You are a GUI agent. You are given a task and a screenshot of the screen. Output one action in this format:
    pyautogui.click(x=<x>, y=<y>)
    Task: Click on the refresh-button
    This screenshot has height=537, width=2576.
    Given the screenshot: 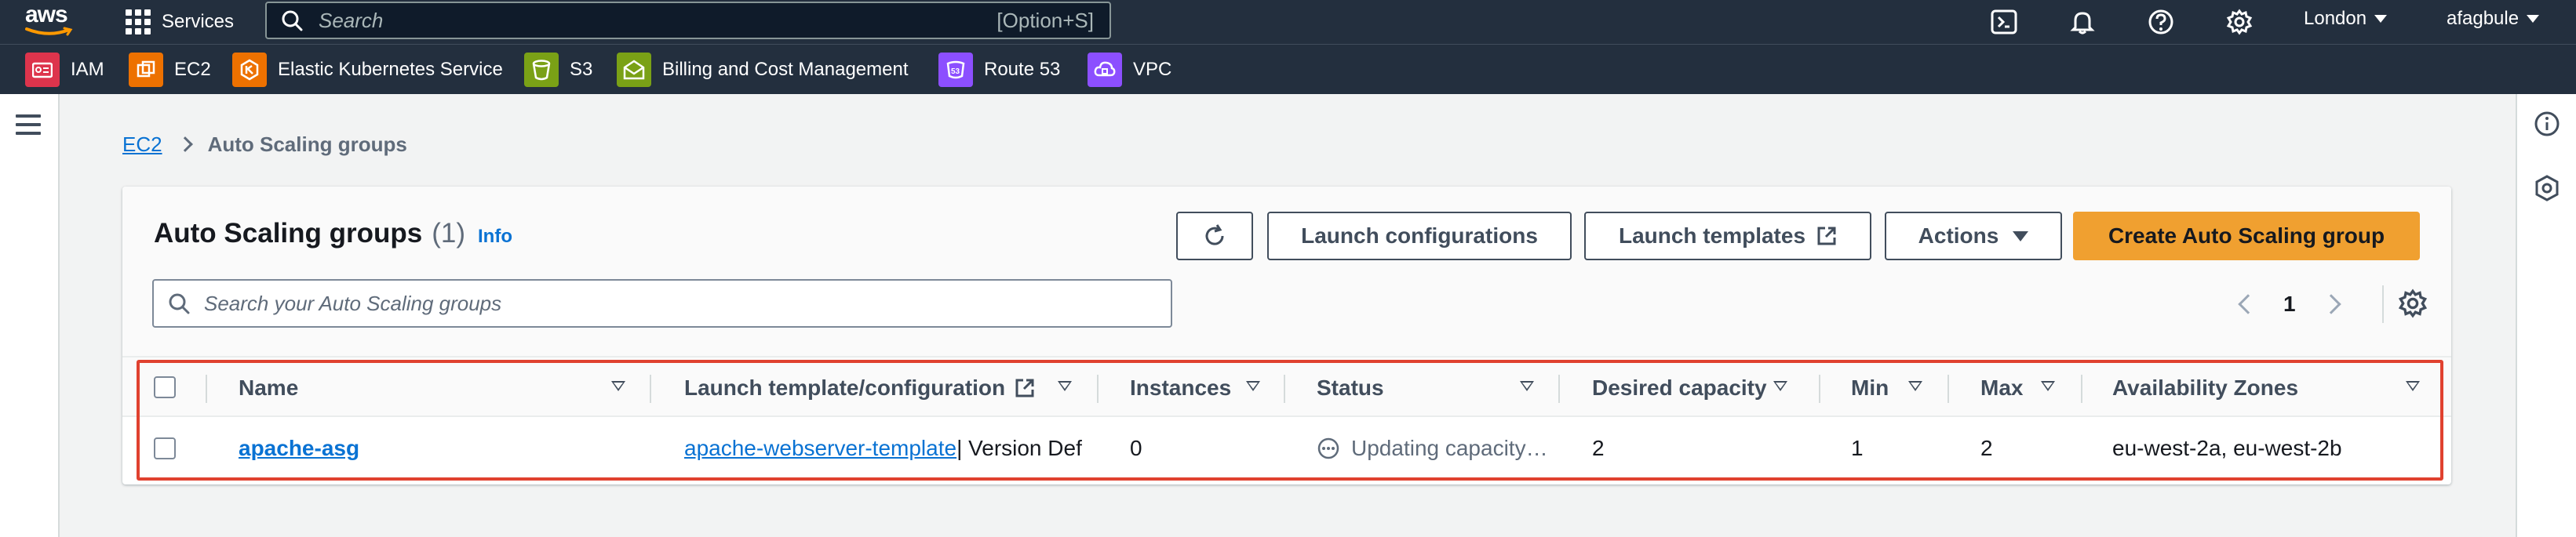 What is the action you would take?
    pyautogui.click(x=1214, y=236)
    